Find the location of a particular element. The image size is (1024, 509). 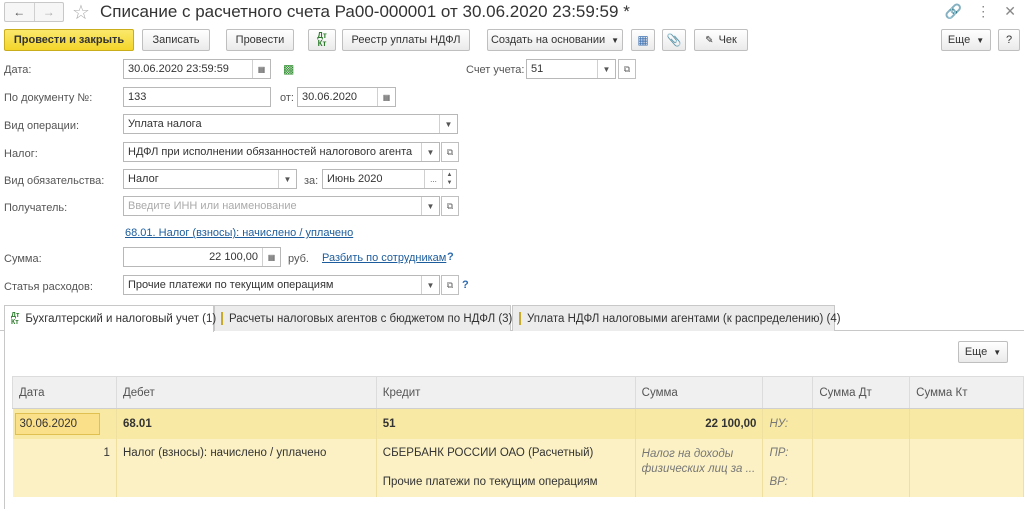

row-debit-subconto: Налог (взносы): начислено / уплачено is located at coordinates (246, 453).